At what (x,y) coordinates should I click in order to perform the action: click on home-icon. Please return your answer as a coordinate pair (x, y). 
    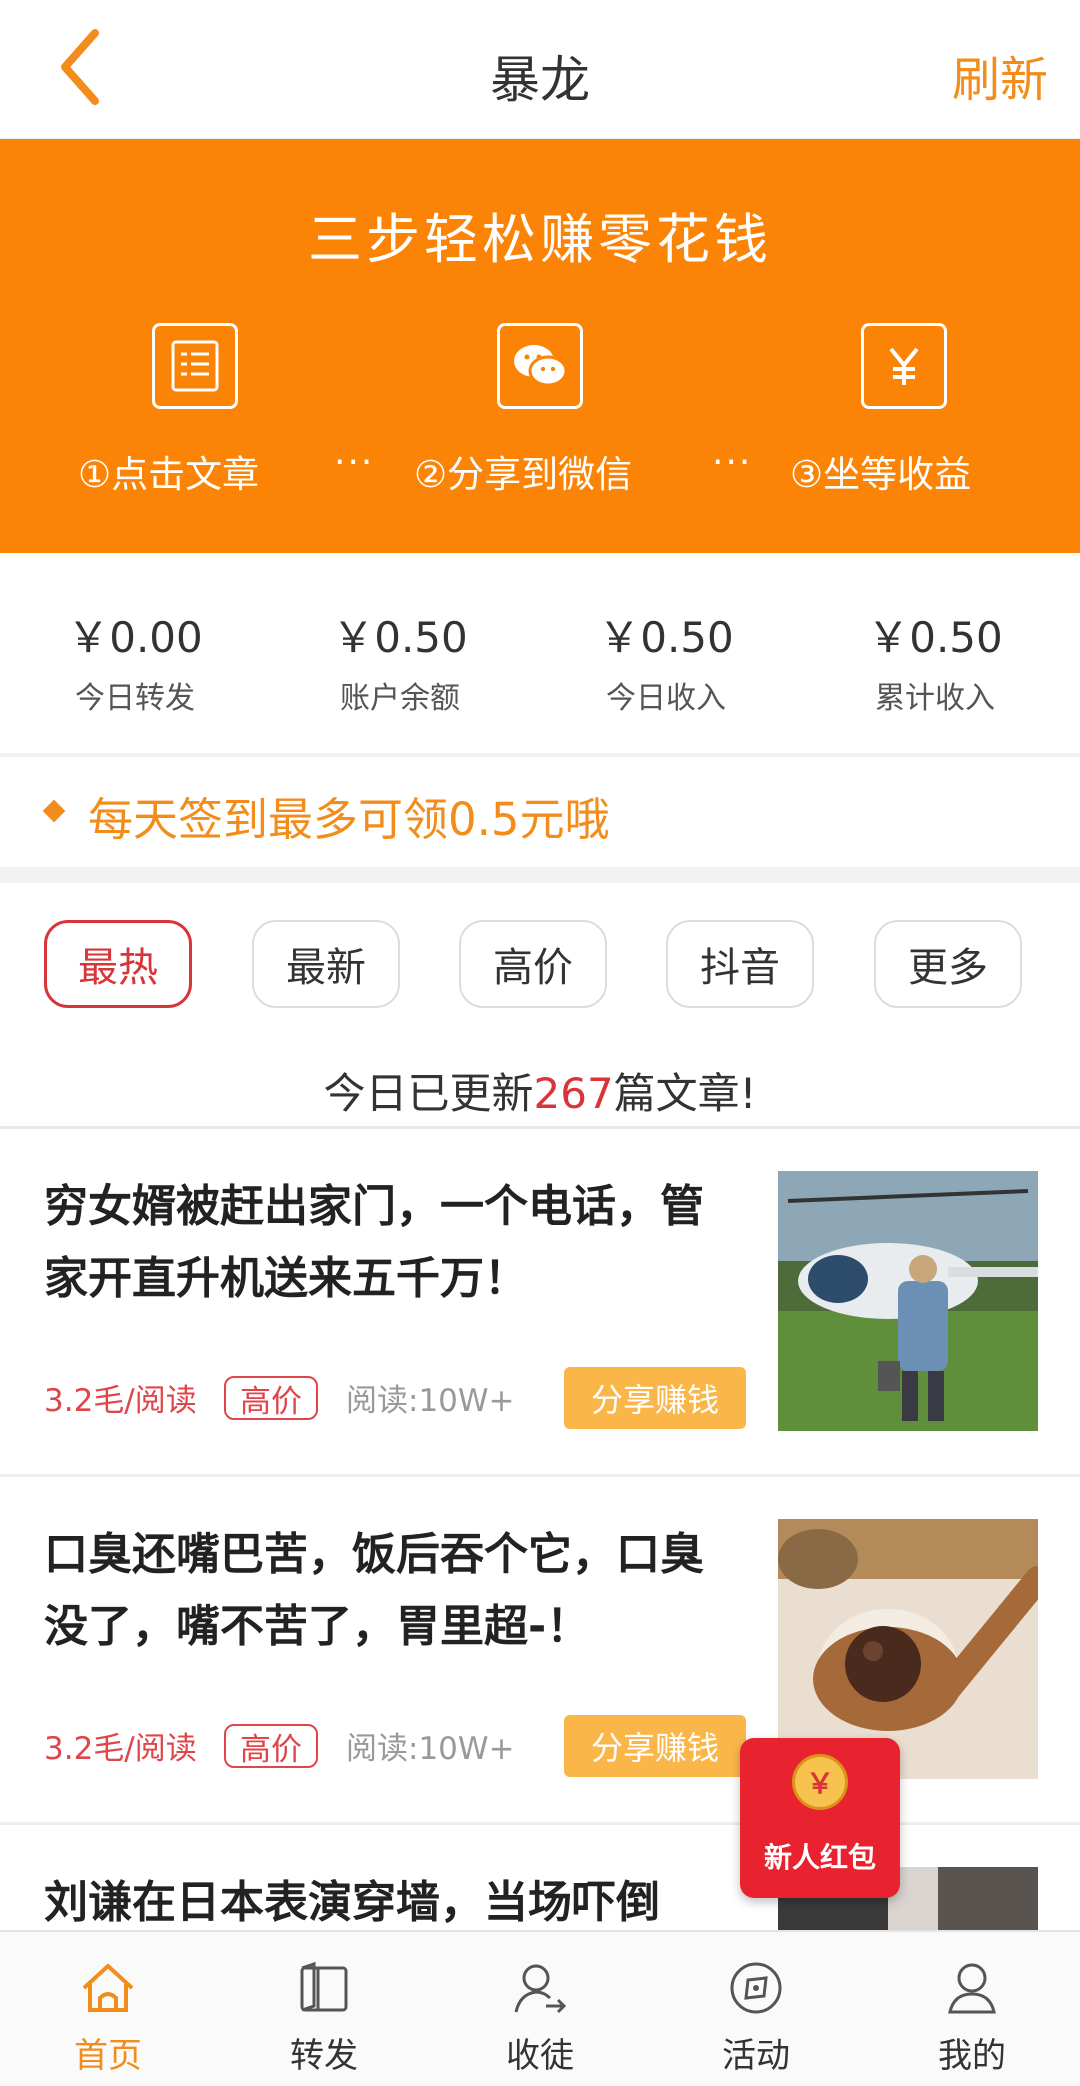
    Looking at the image, I should click on (108, 1988).